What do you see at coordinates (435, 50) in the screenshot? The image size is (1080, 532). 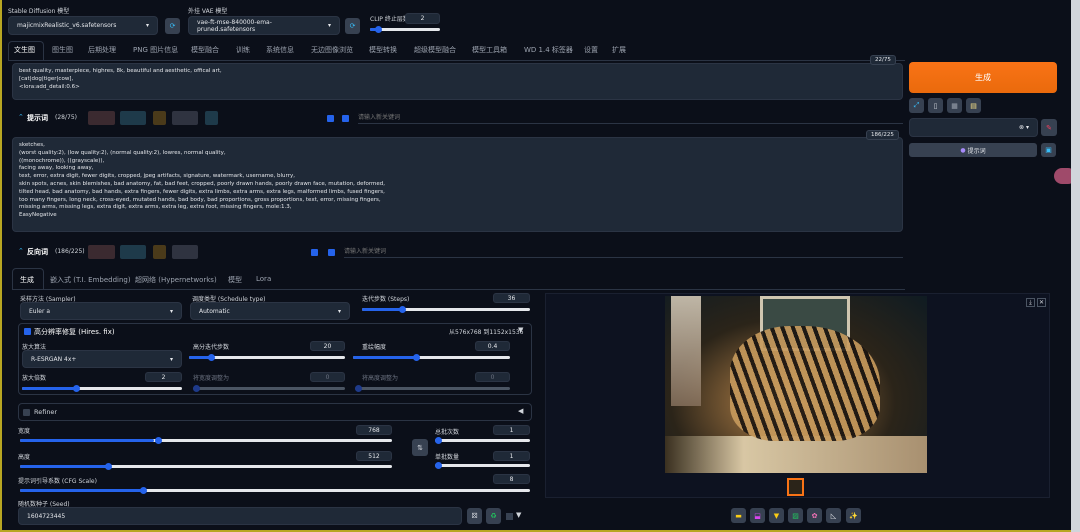 I see `tab-supermerger: 超级模型融合` at bounding box center [435, 50].